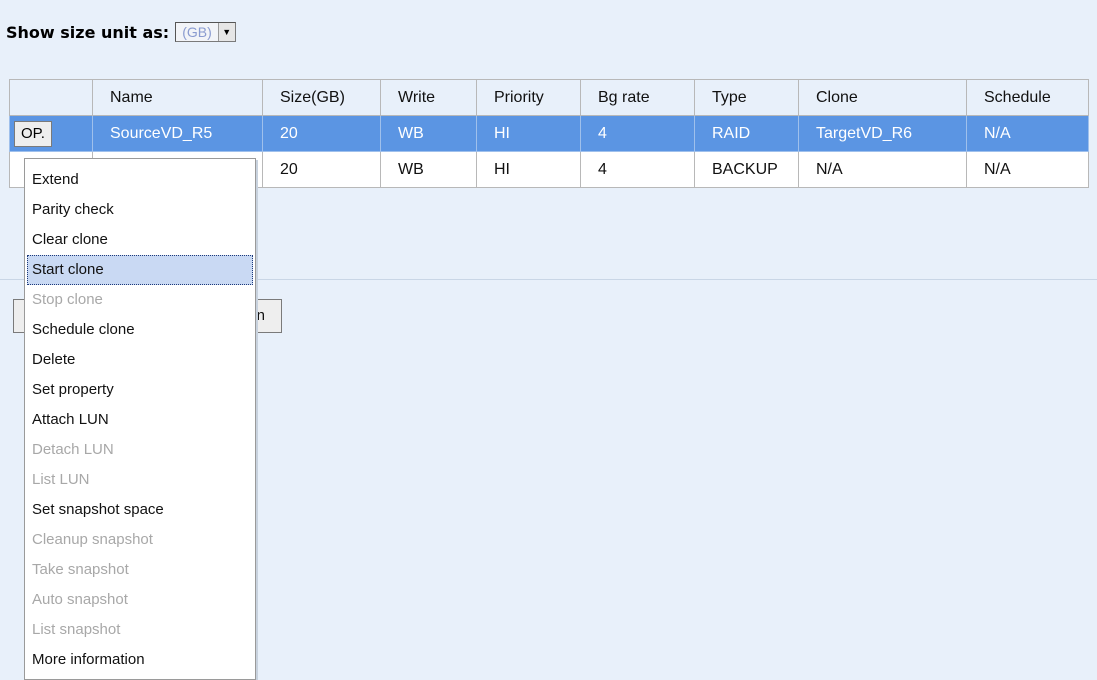  Describe the element at coordinates (80, 569) in the screenshot. I see `menu-item-take-snapshot: Take snapshot` at that location.